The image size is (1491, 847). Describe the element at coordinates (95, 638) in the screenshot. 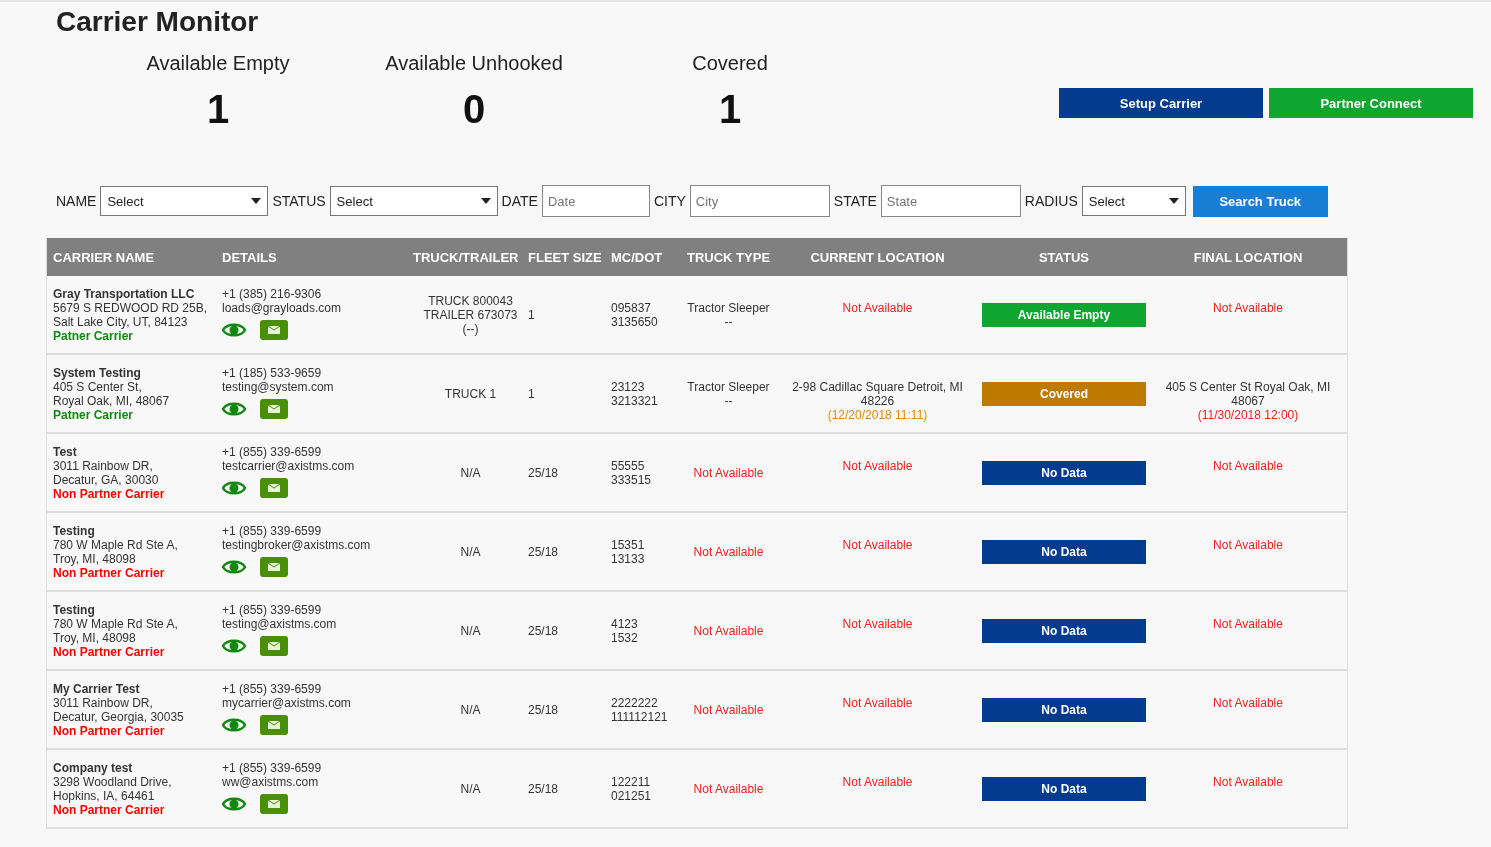

I see `carrier-address: Troy, MI, 48098` at that location.